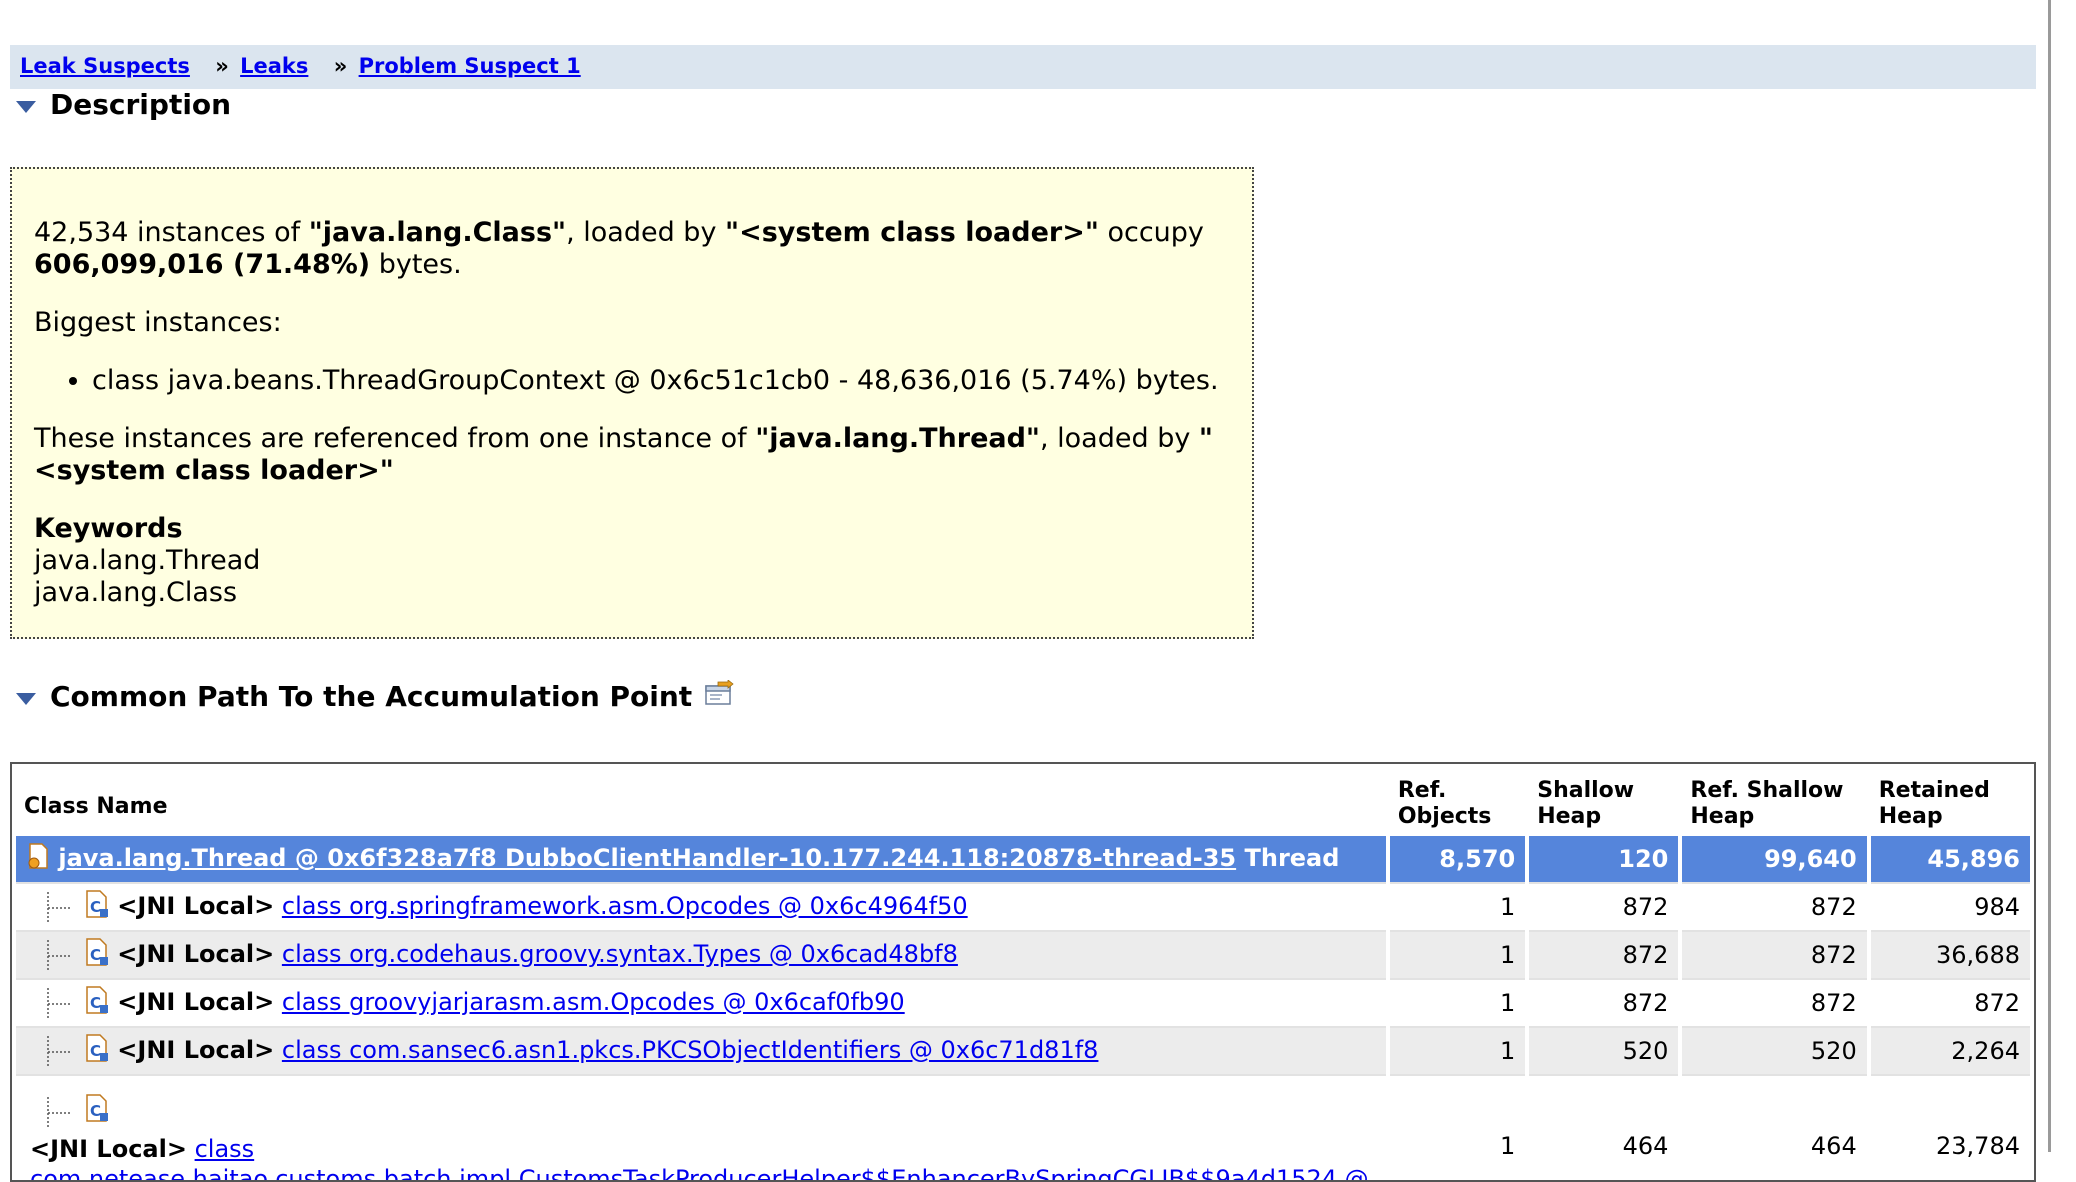  I want to click on keyword-item: java.lang.Thread, so click(147, 560).